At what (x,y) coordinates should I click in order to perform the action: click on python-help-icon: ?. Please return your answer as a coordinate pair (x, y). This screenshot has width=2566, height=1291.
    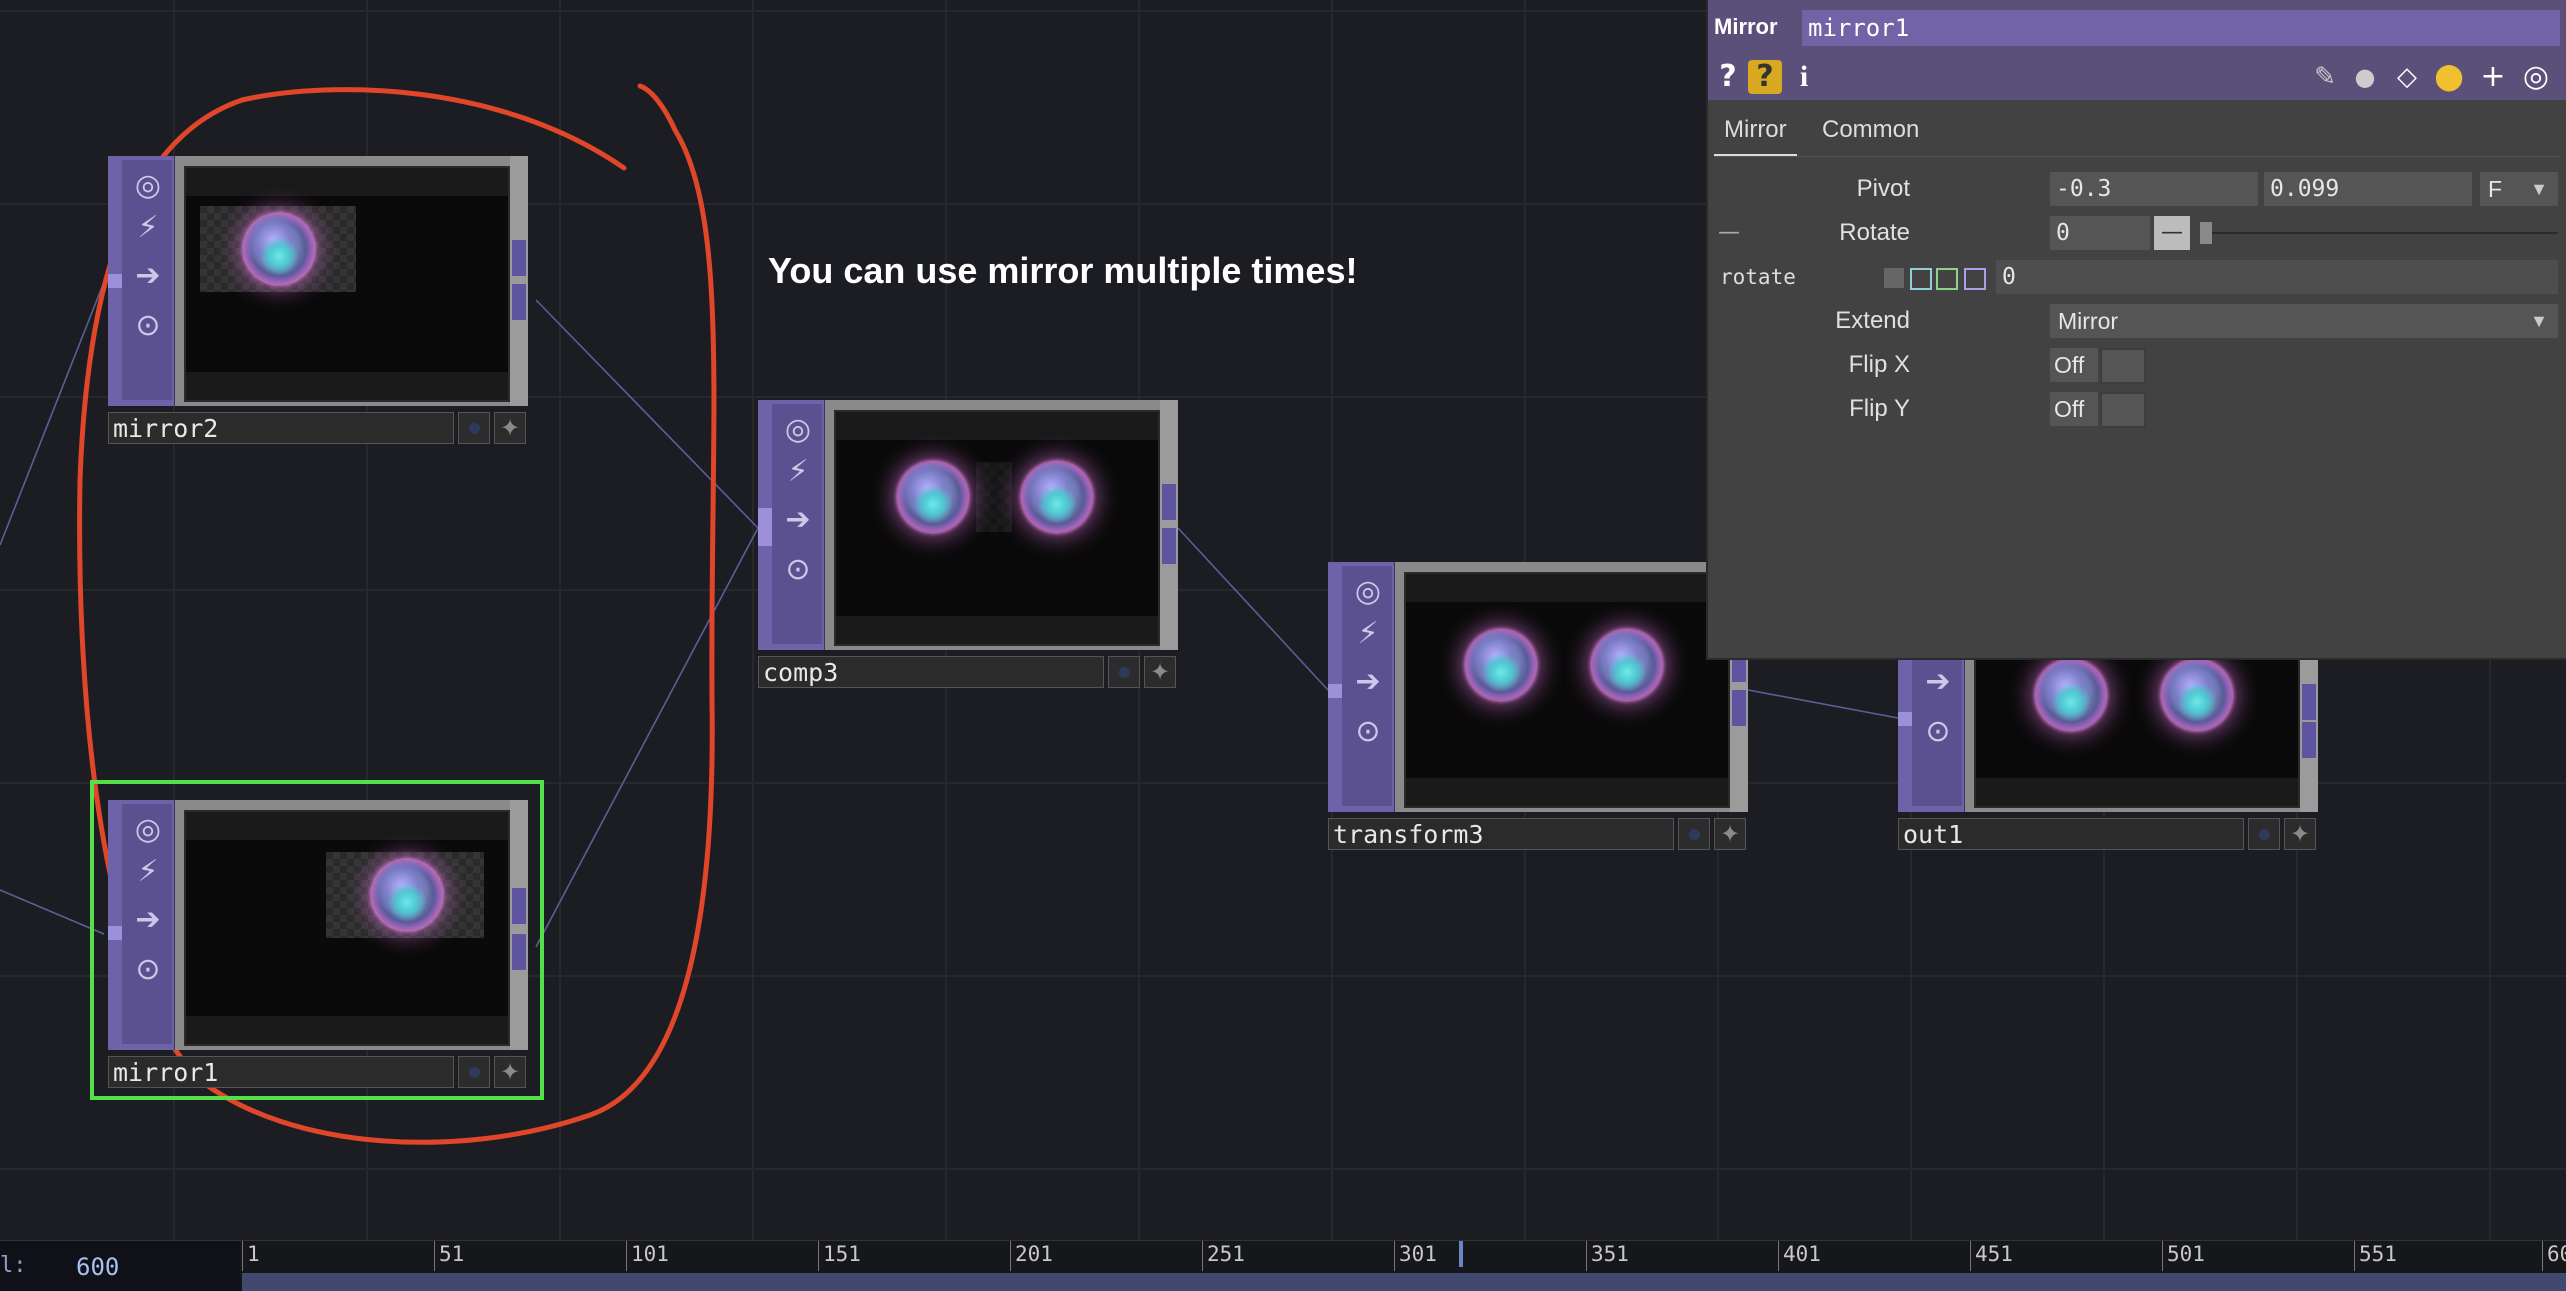
    Looking at the image, I should click on (1765, 77).